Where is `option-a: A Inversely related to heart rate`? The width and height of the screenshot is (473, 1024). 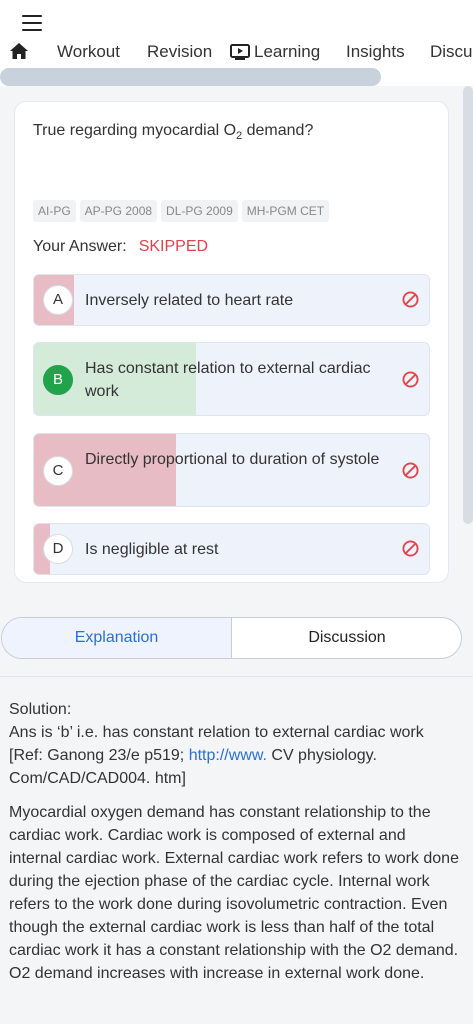 option-a: A Inversely related to heart rate is located at coordinates (231, 300).